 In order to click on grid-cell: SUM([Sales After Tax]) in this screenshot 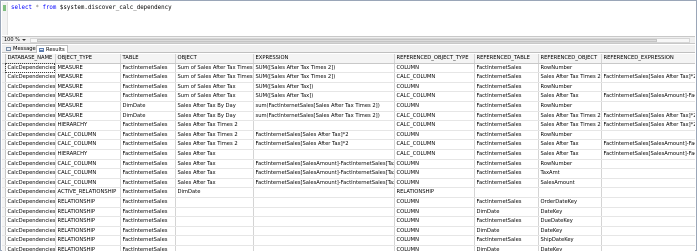, I will do `click(324, 96)`.